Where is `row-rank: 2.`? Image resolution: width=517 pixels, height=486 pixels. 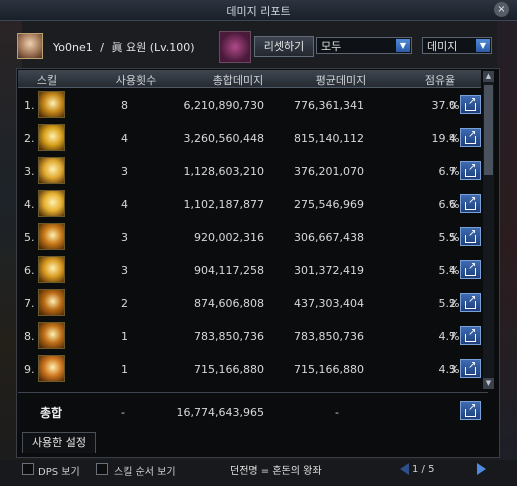
row-rank: 2. is located at coordinates (29, 138).